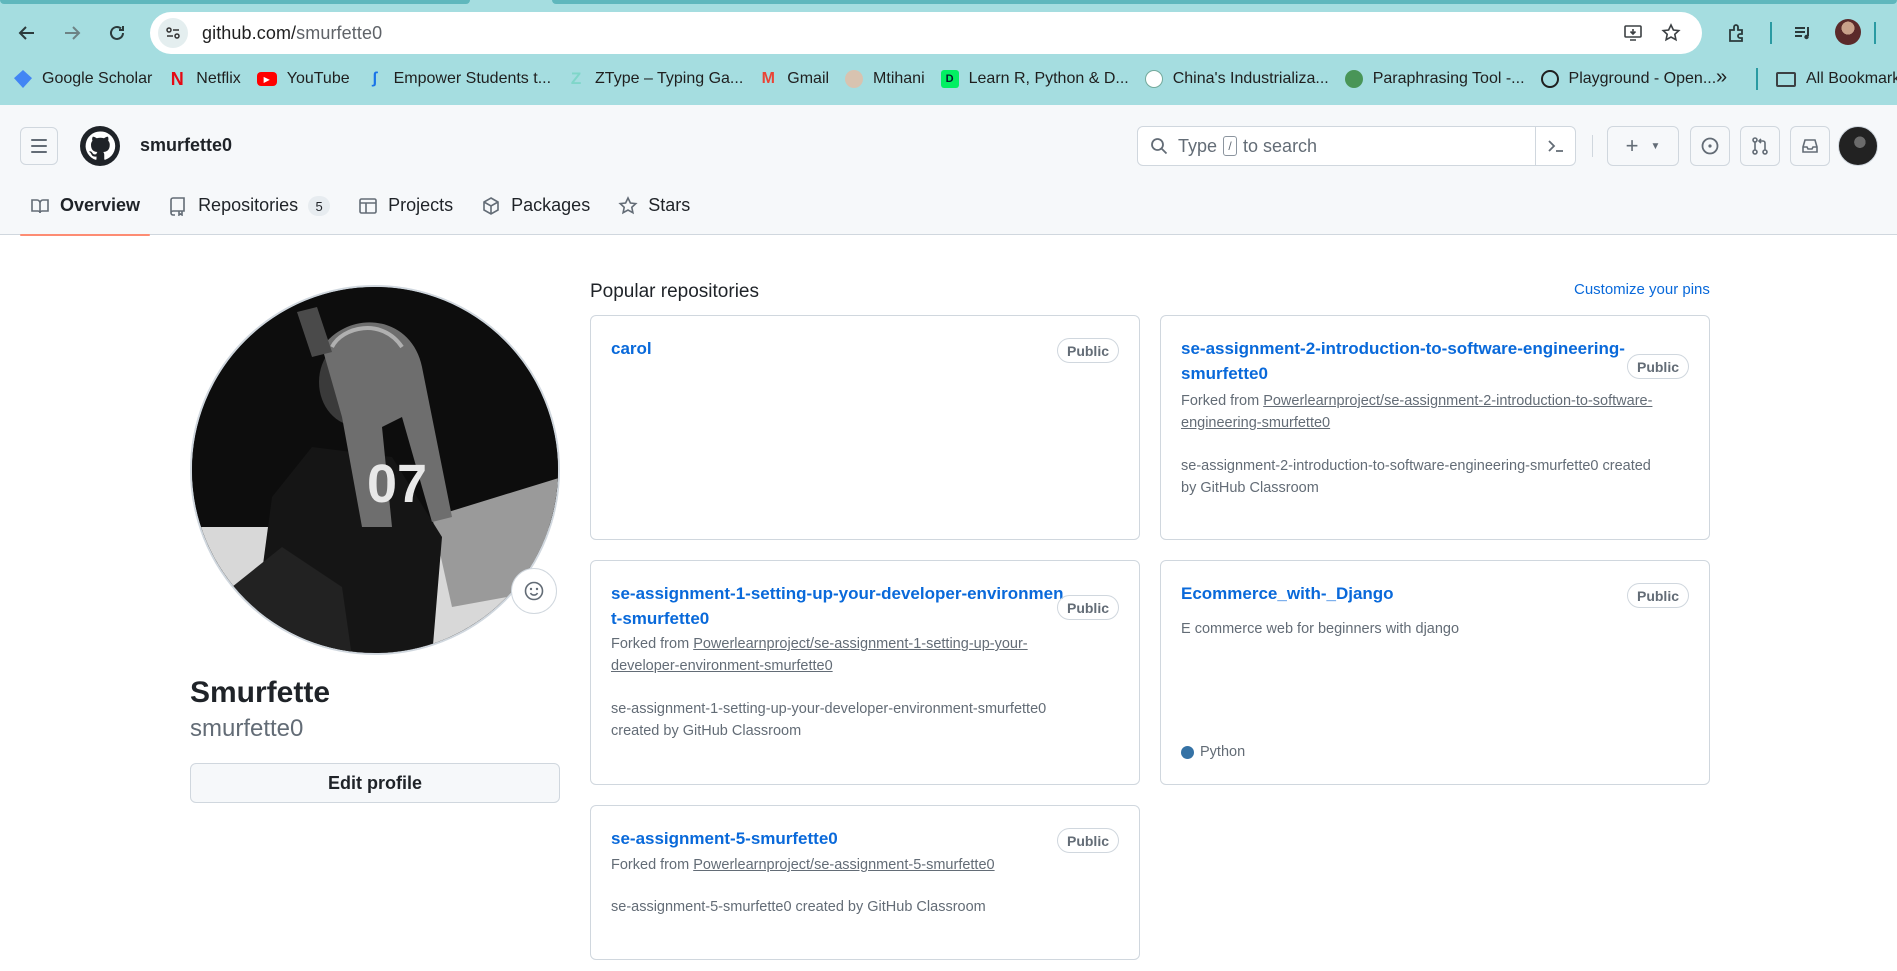 The height and width of the screenshot is (971, 1897). What do you see at coordinates (1858, 146) in the screenshot?
I see `user-avatar` at bounding box center [1858, 146].